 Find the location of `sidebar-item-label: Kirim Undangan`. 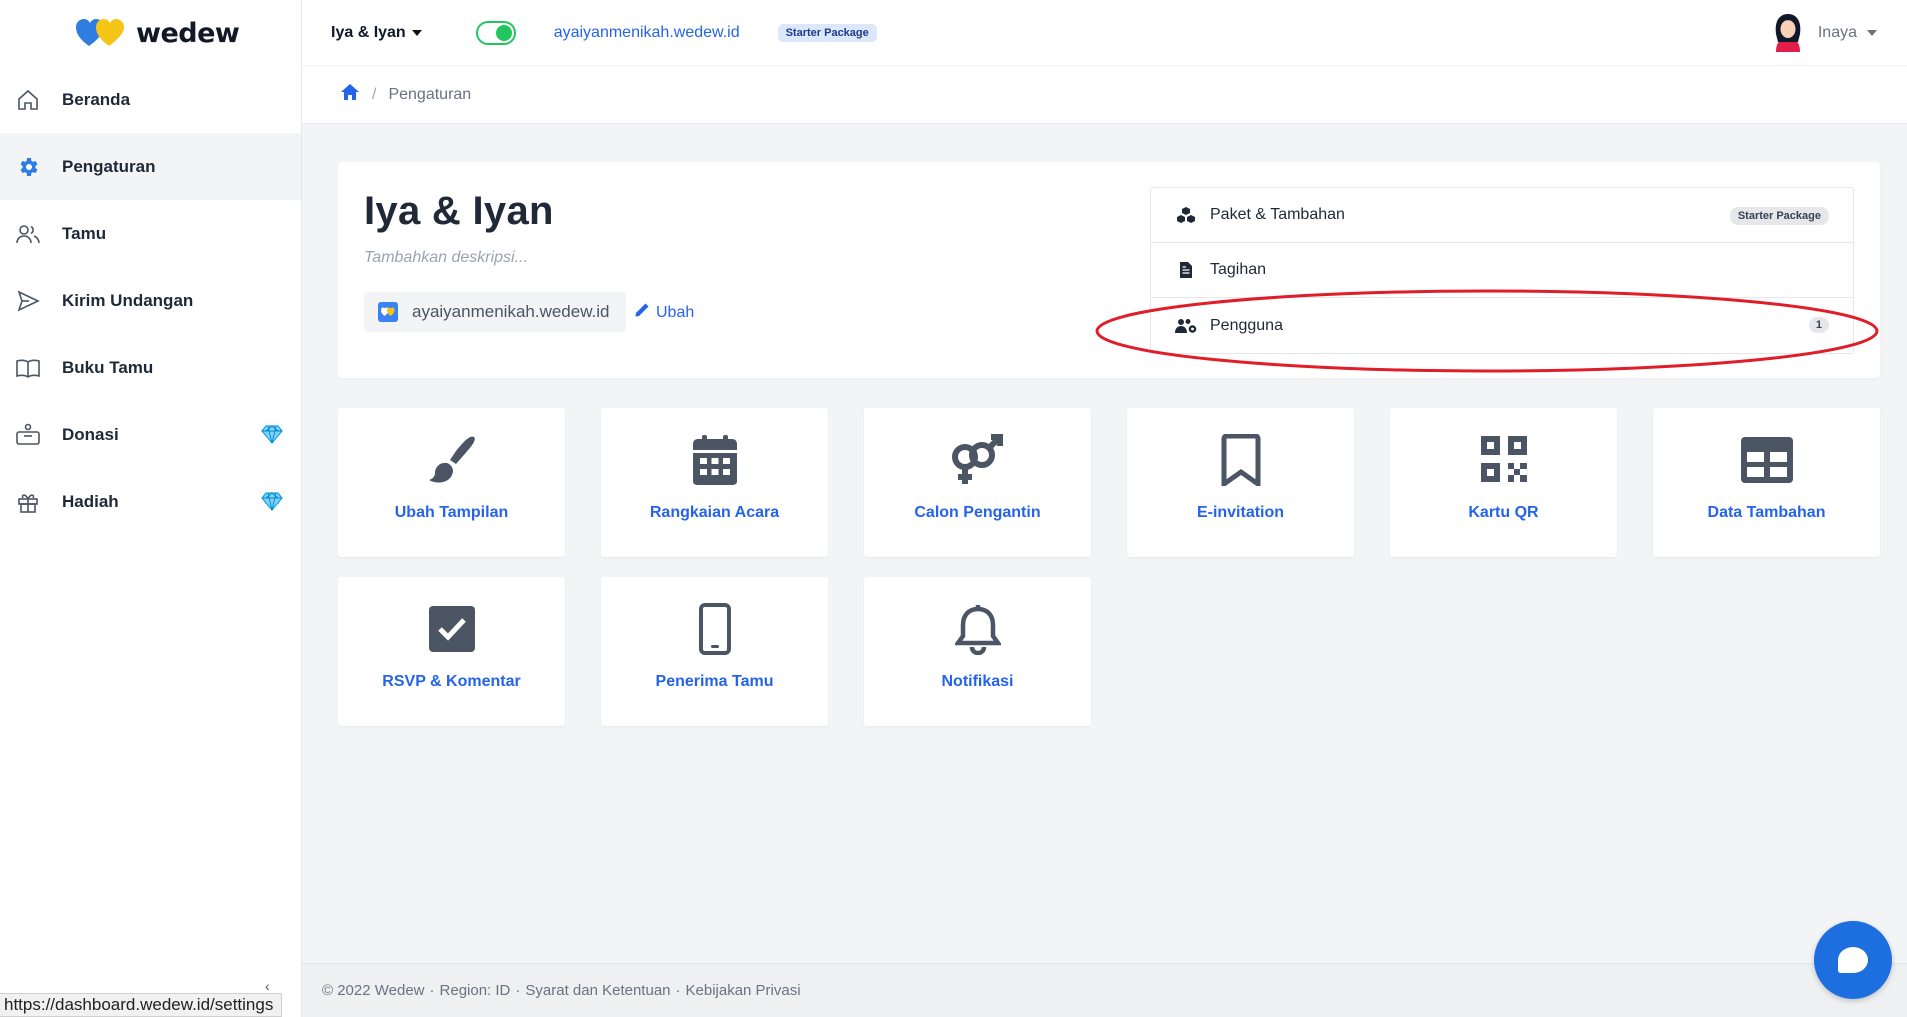

sidebar-item-label: Kirim Undangan is located at coordinates (128, 300).